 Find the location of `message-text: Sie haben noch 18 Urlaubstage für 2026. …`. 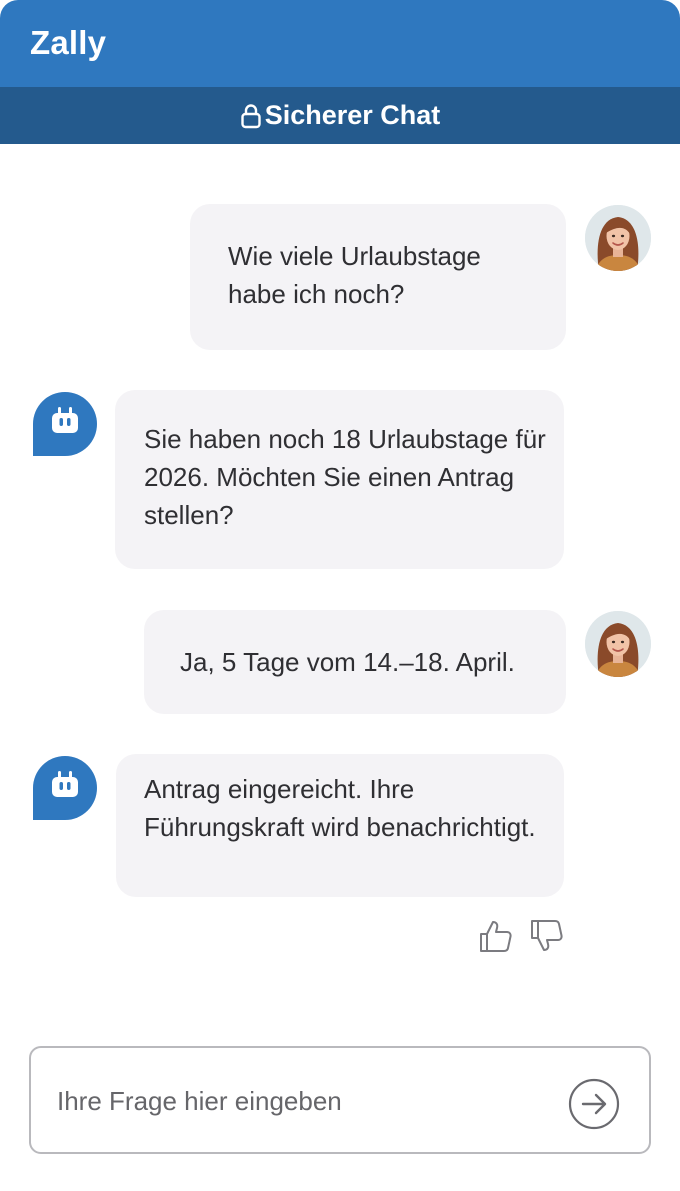

message-text: Sie haben noch 18 Urlaubstage für 2026. … is located at coordinates (345, 477).